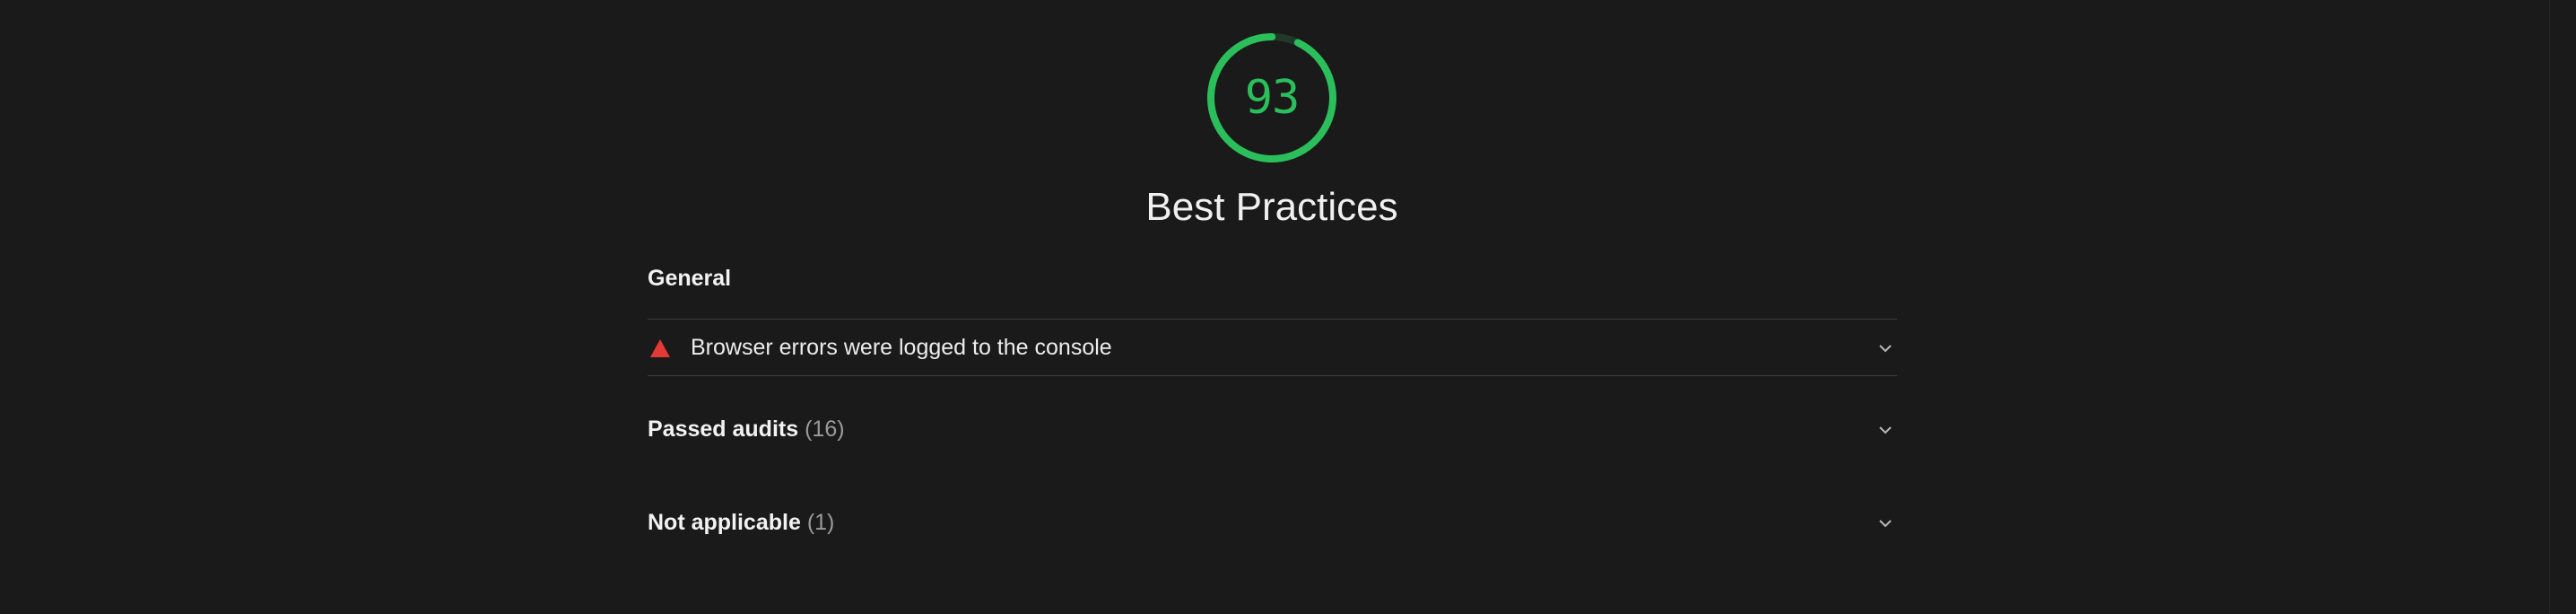 This screenshot has height=614, width=2576. What do you see at coordinates (1272, 430) in the screenshot?
I see `passed-audits-section: Passed audits (16)` at bounding box center [1272, 430].